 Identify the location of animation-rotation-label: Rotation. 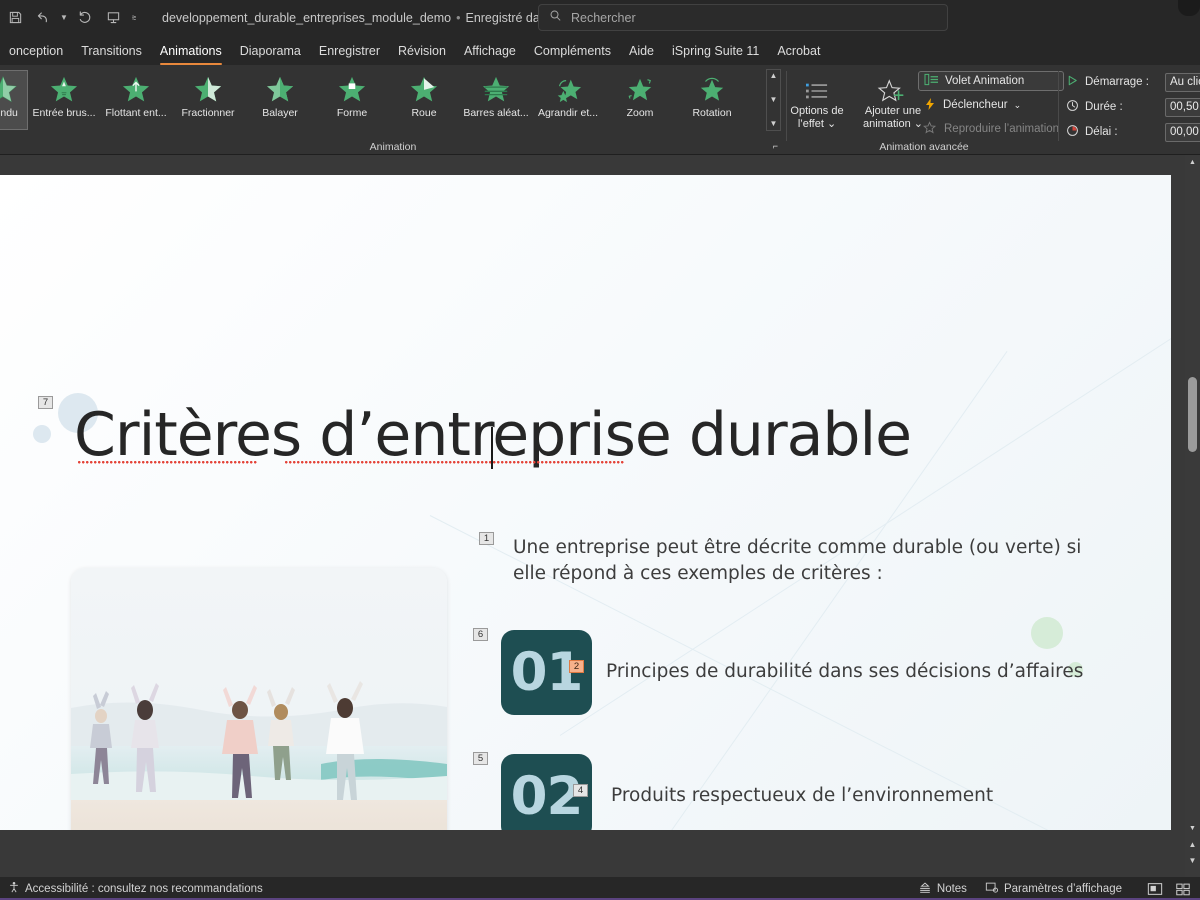
(712, 113).